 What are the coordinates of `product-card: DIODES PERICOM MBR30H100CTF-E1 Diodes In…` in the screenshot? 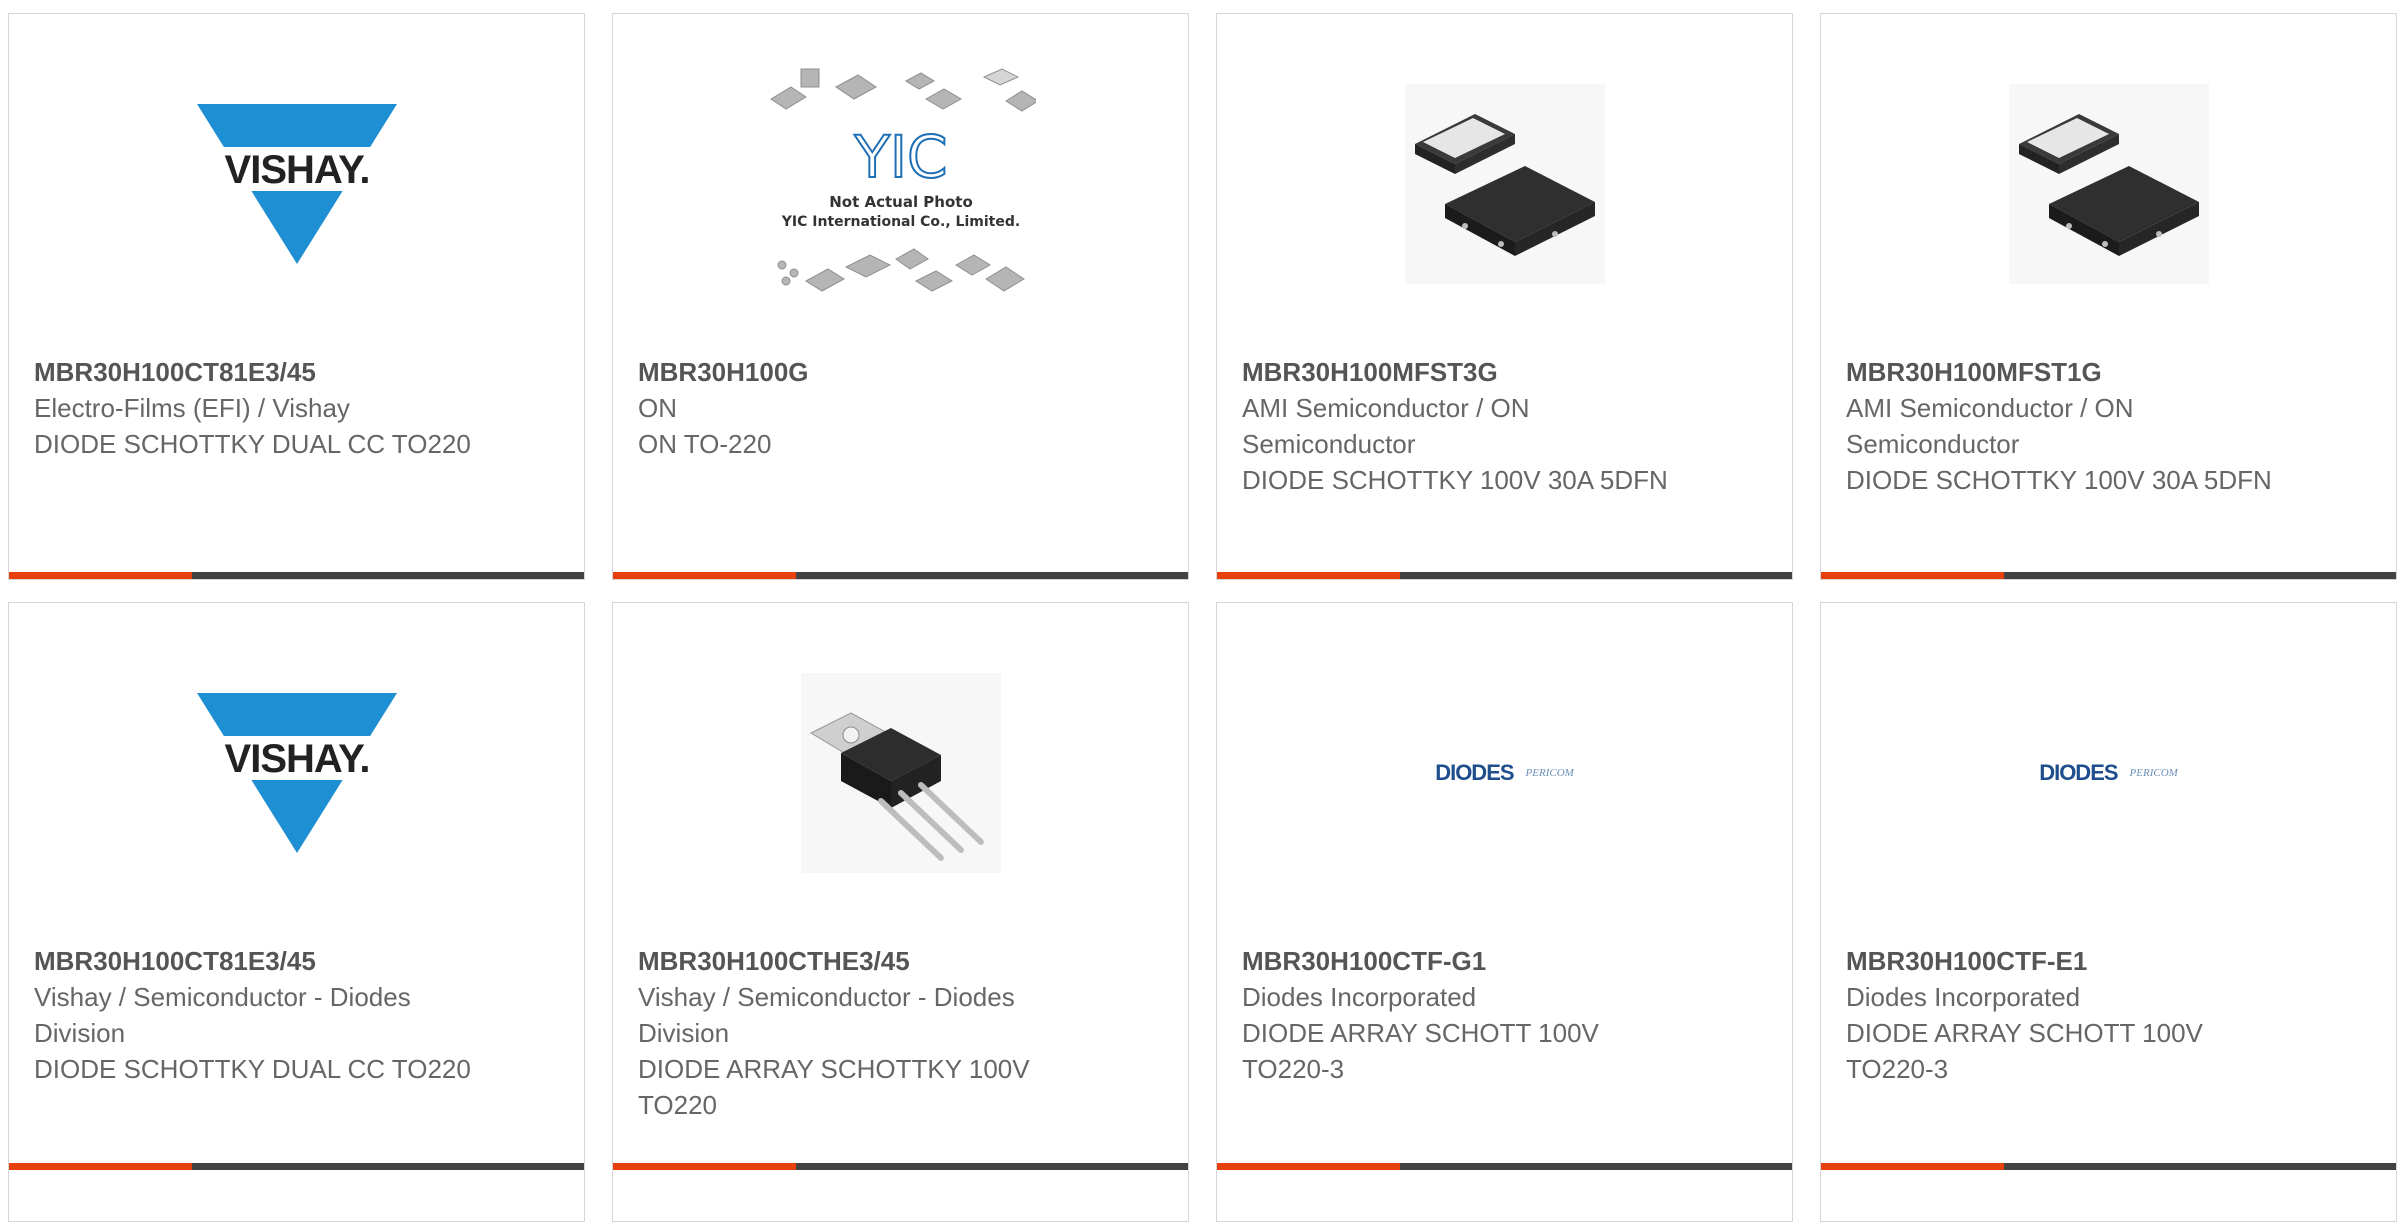 It's located at (2108, 912).